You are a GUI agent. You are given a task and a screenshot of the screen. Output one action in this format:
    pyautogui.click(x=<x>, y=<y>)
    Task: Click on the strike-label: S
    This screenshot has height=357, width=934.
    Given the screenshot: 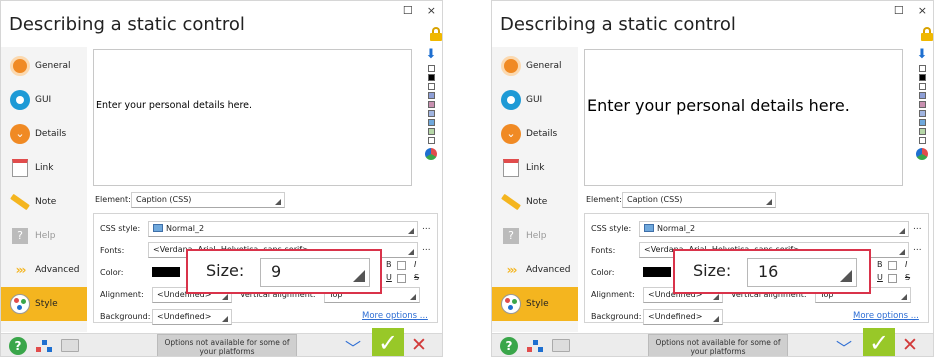 What is the action you would take?
    pyautogui.click(x=908, y=277)
    